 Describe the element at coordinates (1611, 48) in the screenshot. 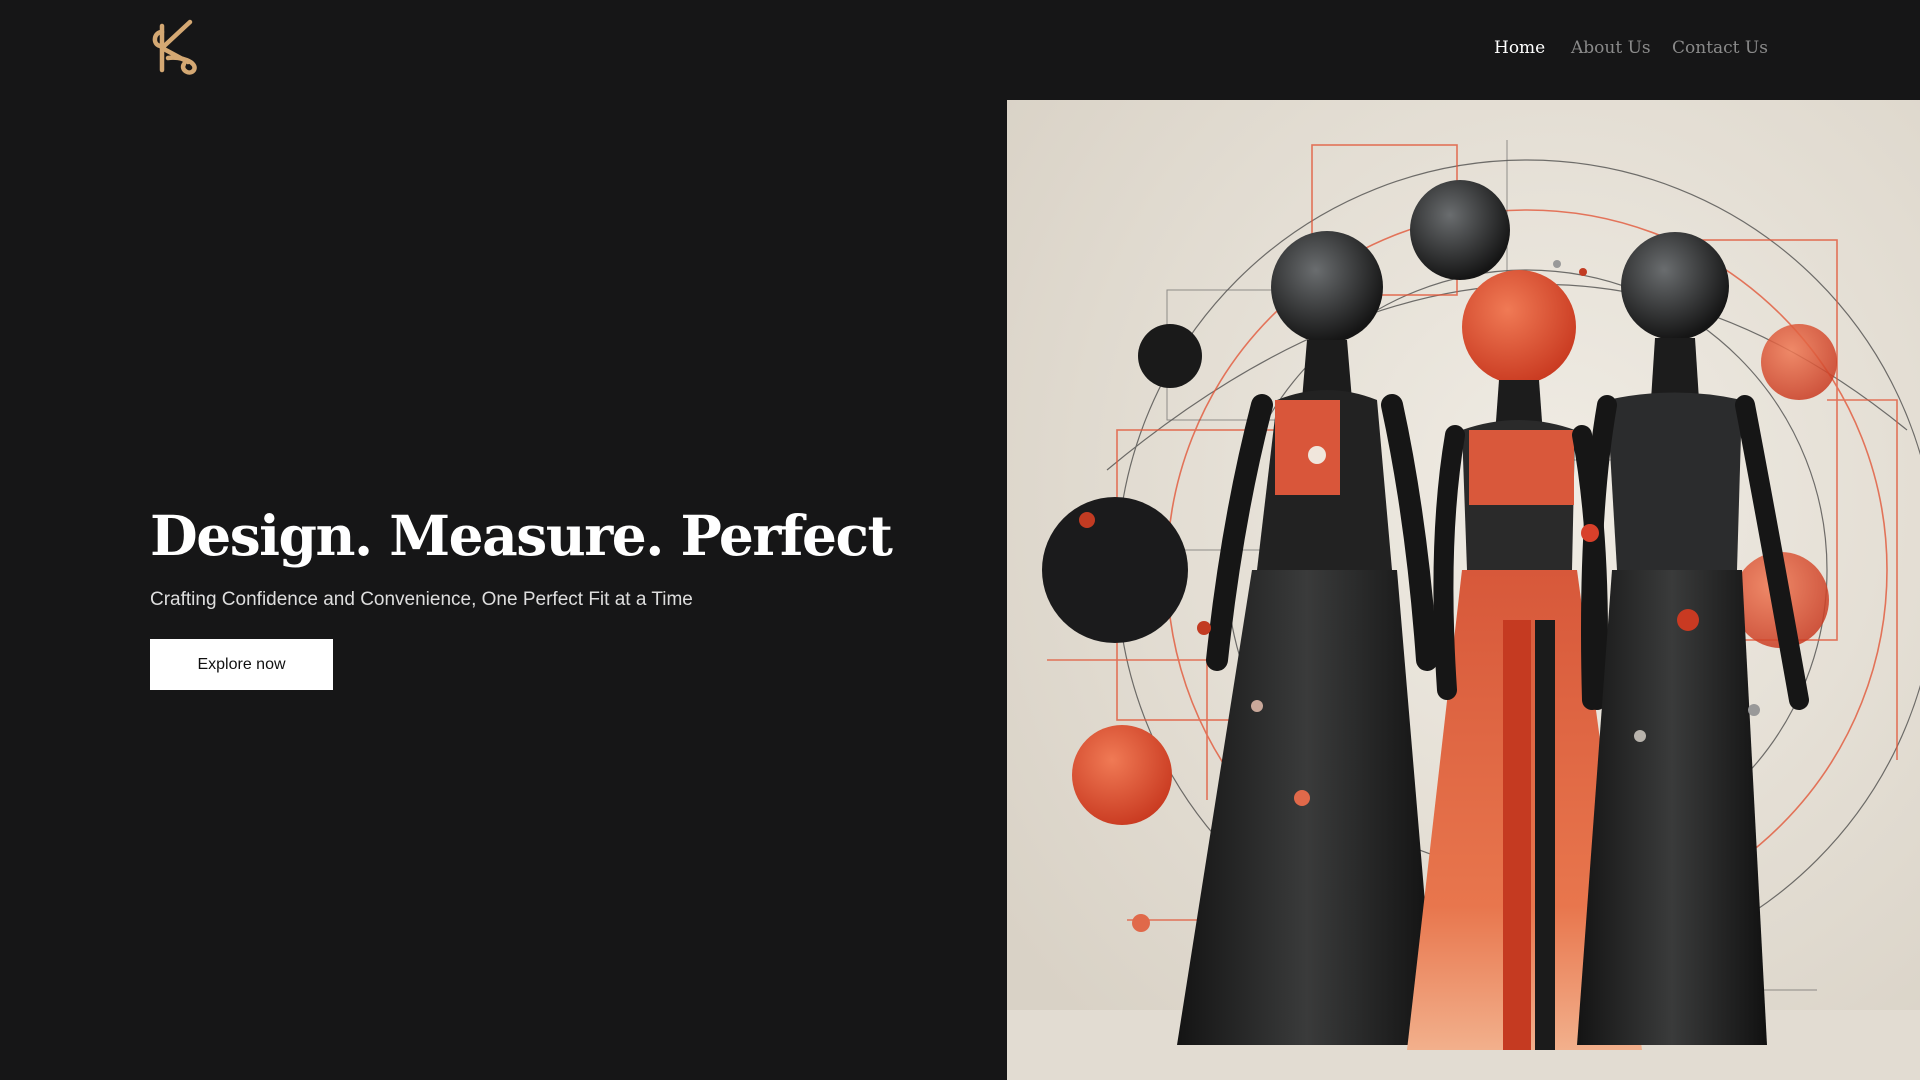

I see `nav-about-link: About Us` at that location.